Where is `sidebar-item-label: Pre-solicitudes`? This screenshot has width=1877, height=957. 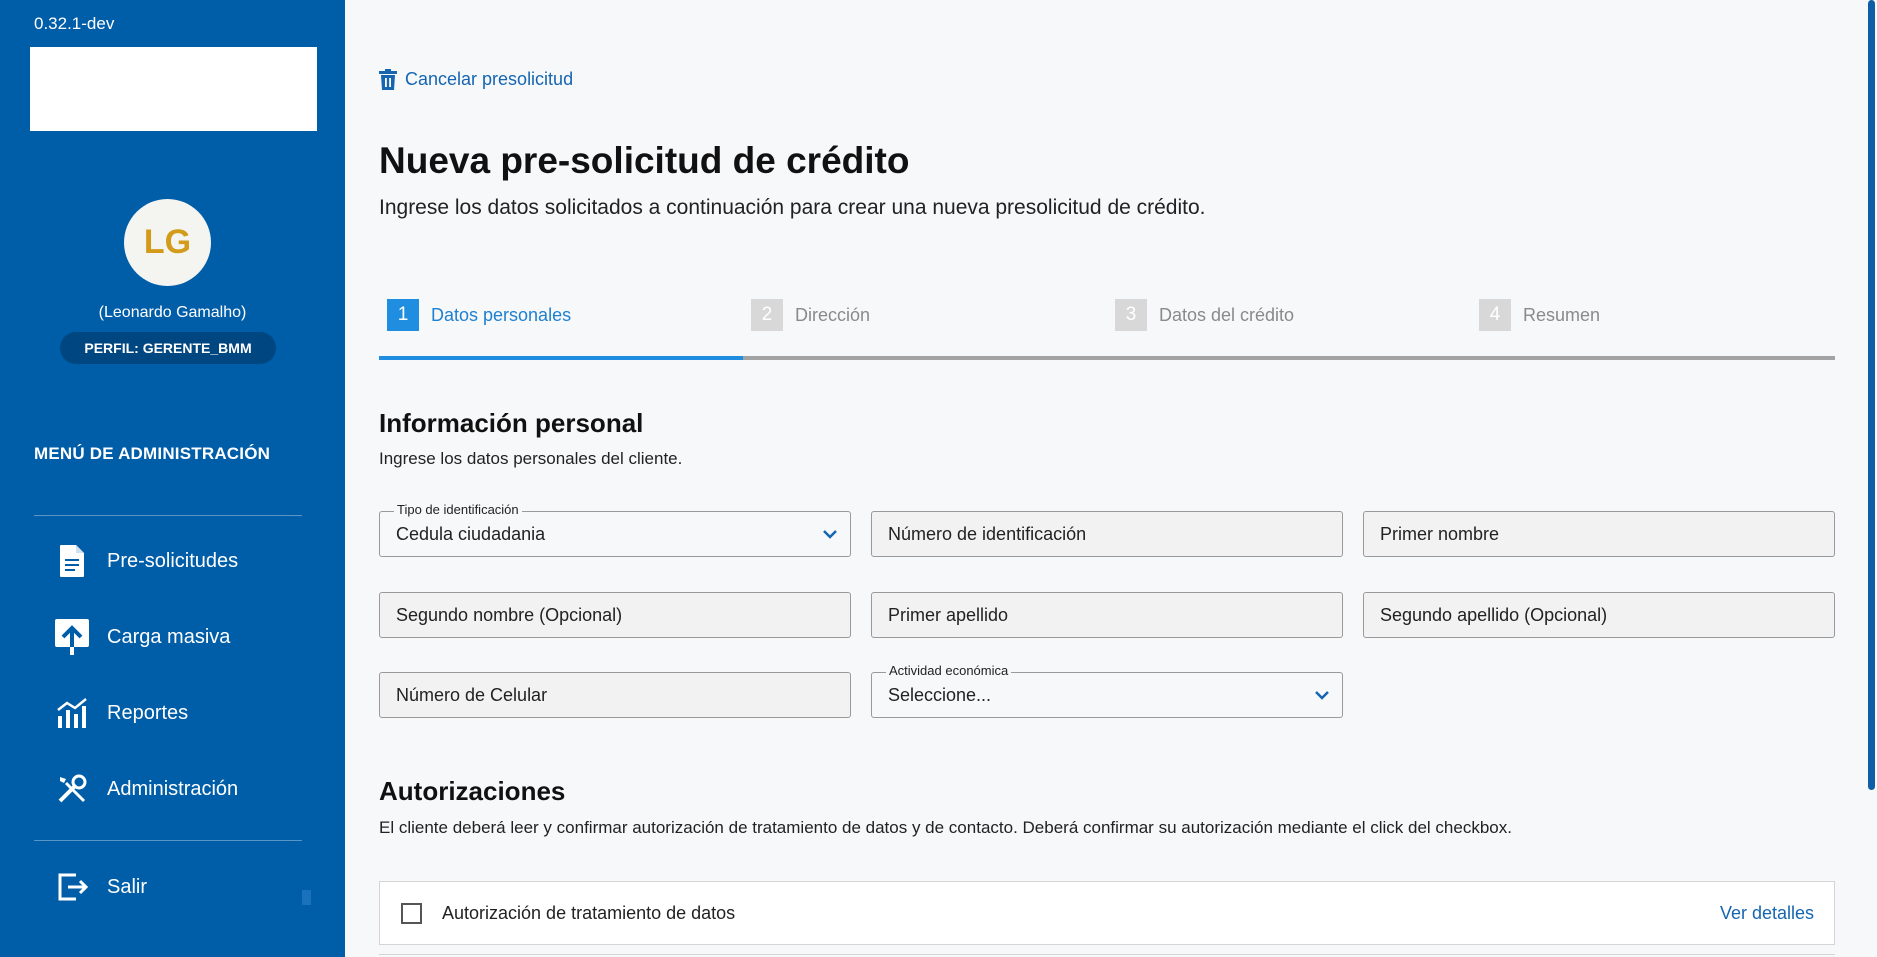
sidebar-item-label: Pre-solicitudes is located at coordinates (173, 560).